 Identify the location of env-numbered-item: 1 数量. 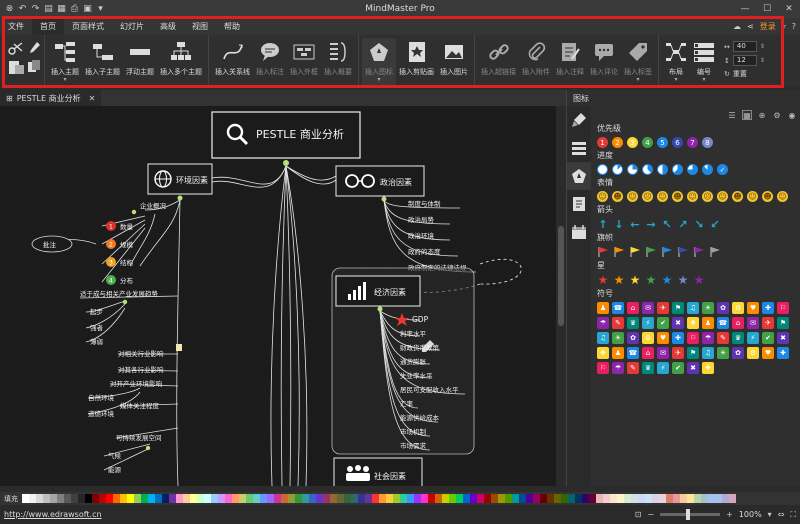
(120, 226).